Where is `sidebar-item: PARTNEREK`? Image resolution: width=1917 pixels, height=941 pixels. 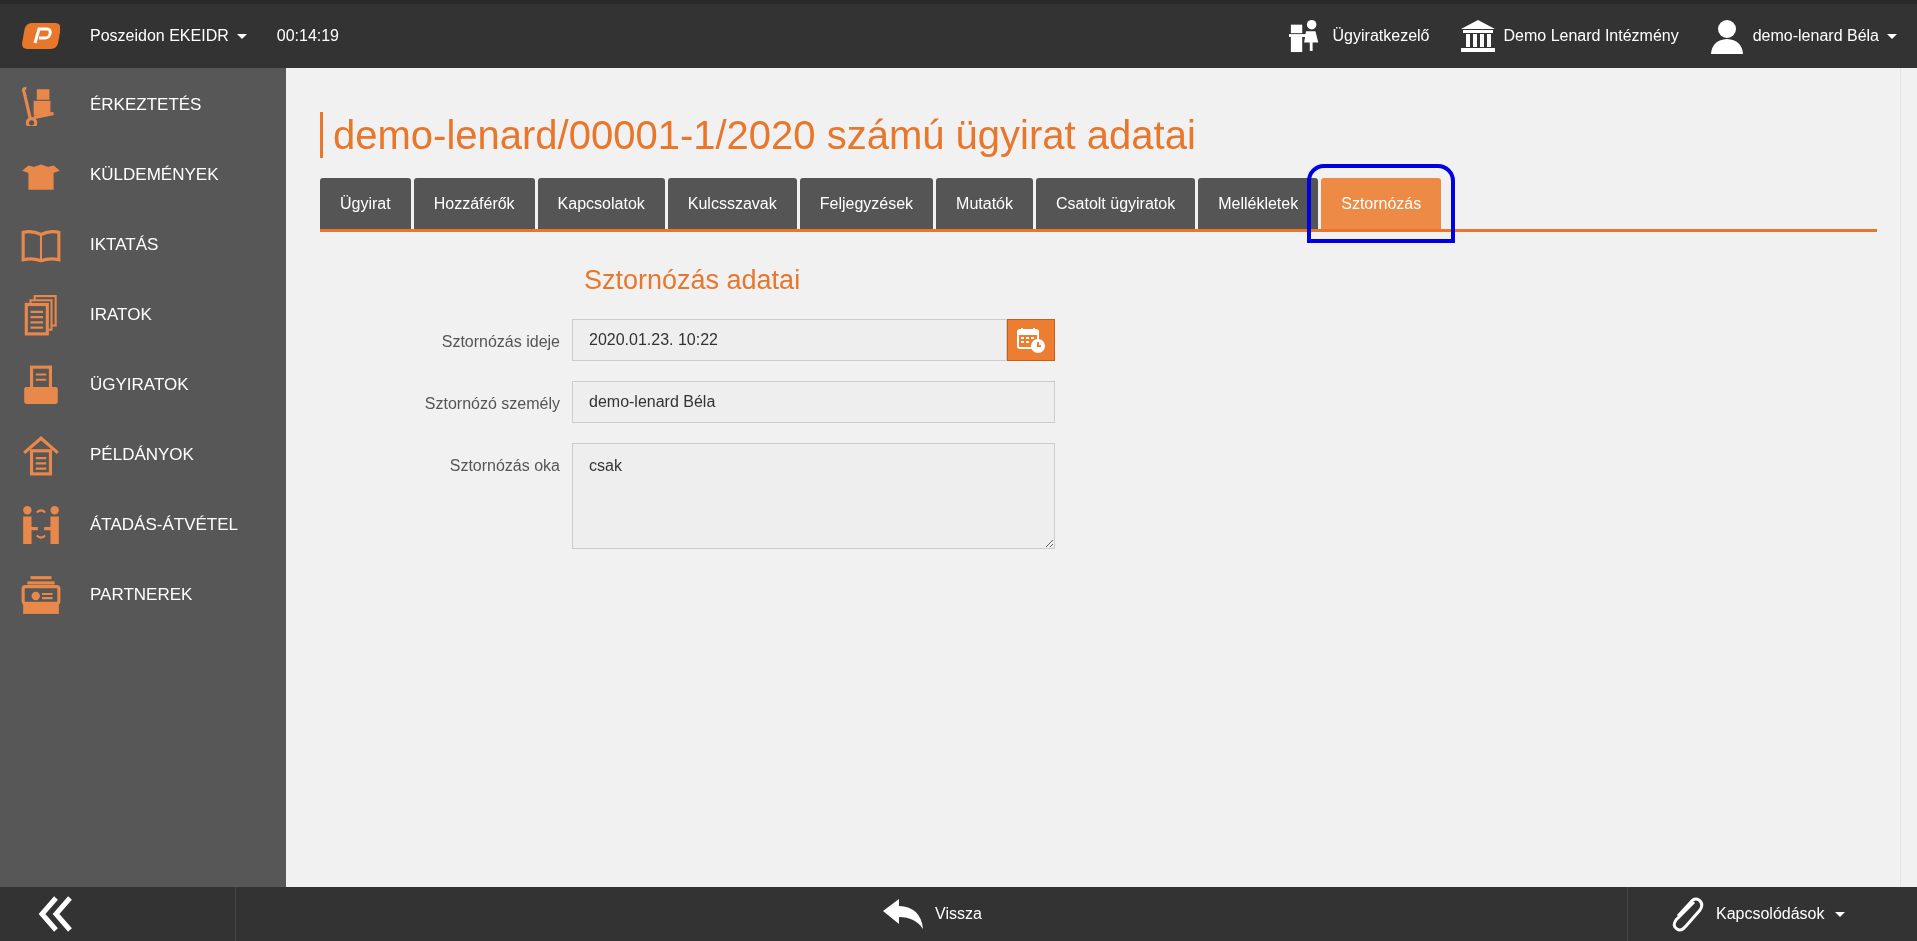
sidebar-item: PARTNEREK is located at coordinates (143, 595).